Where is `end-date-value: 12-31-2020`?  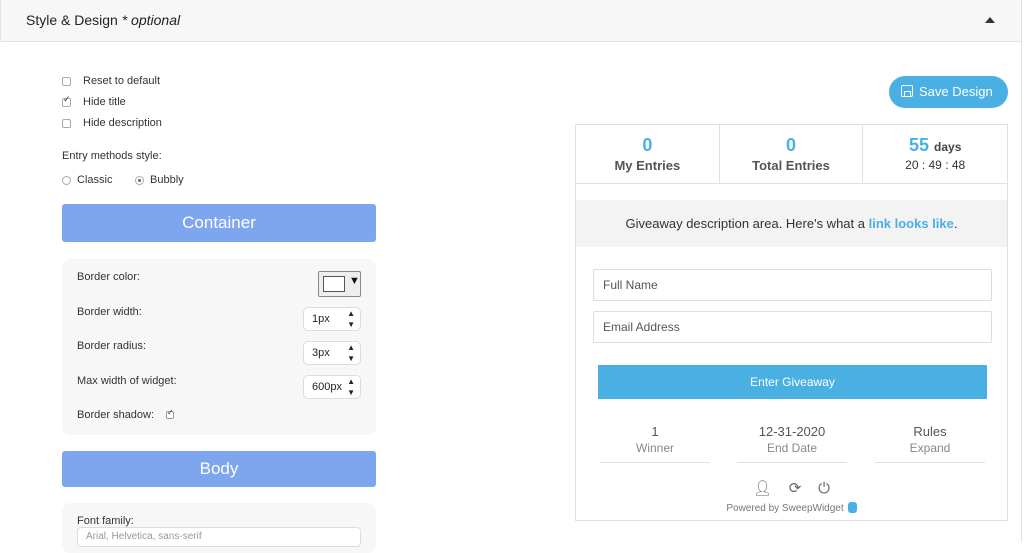
end-date-value: 12-31-2020 is located at coordinates (792, 431).